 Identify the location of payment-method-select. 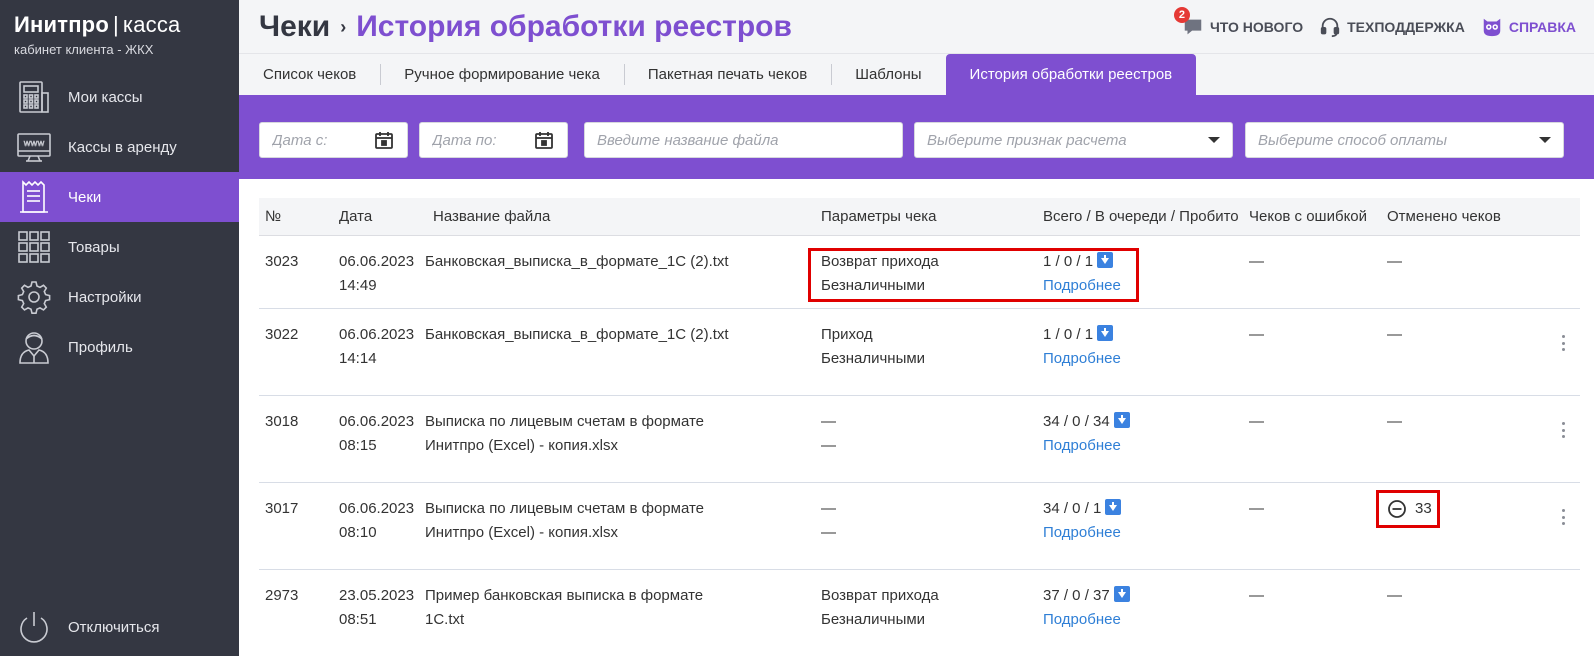
(1404, 140).